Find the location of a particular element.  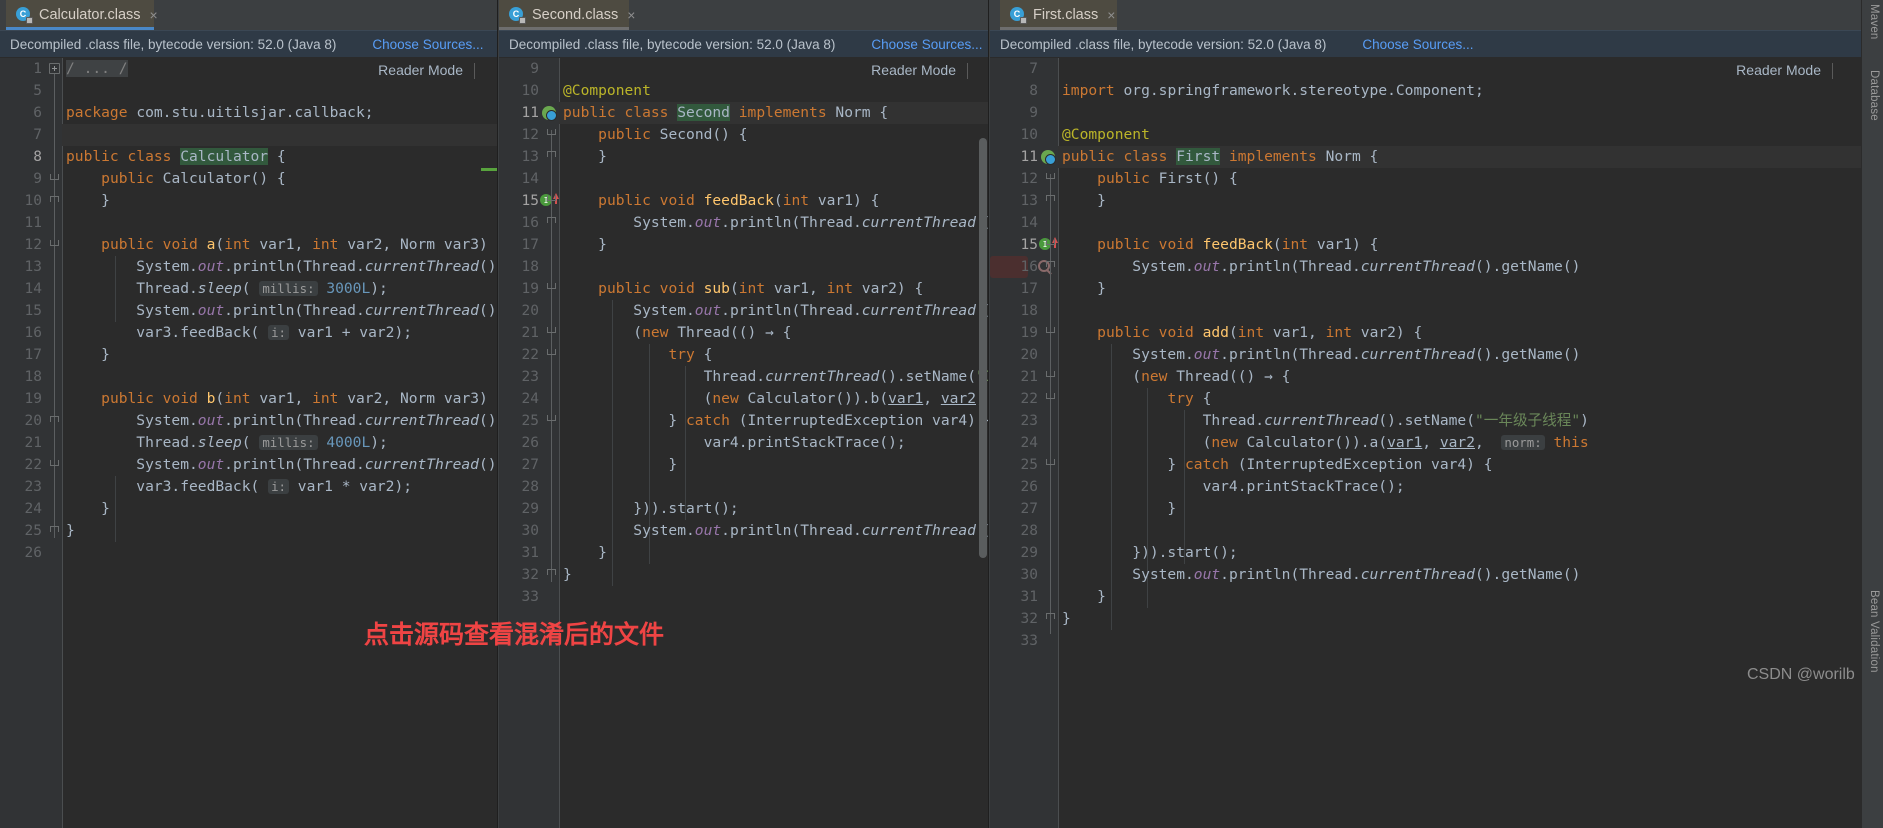

code-line: public Calculator() { is located at coordinates (176, 179).